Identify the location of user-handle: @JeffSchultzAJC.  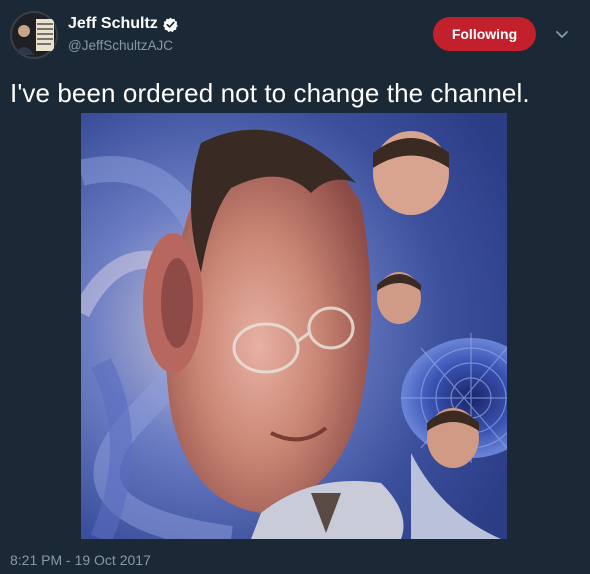
(120, 46).